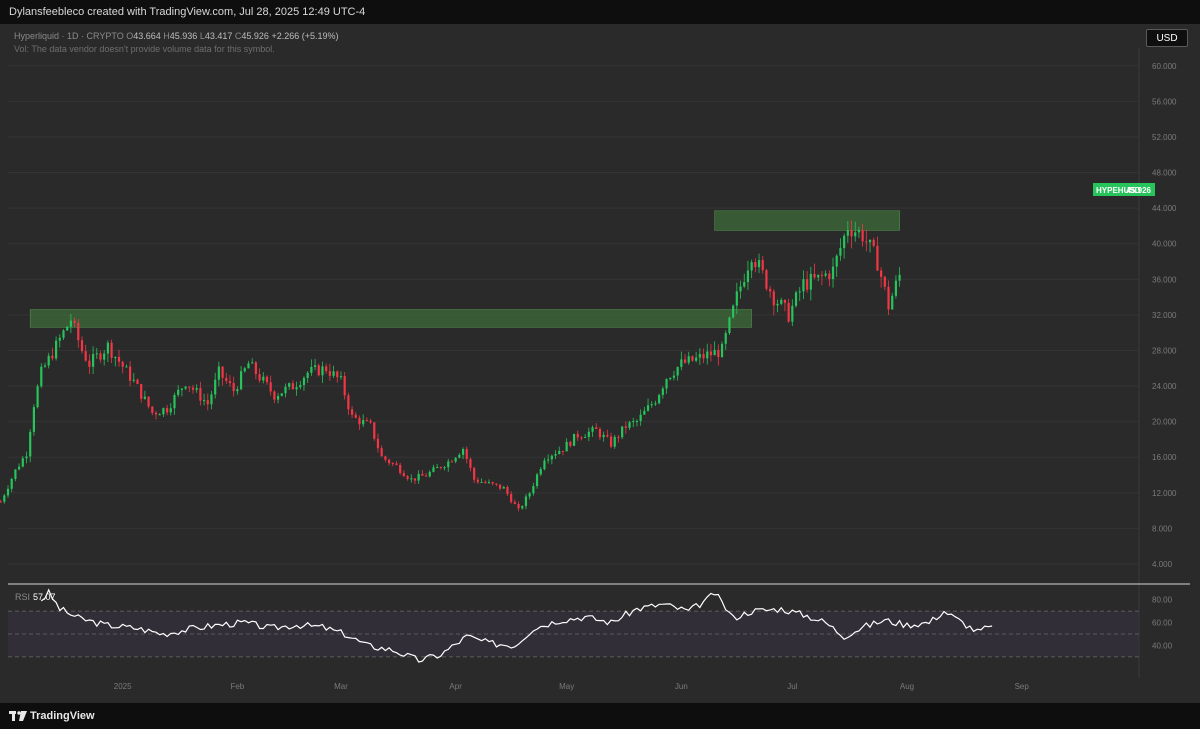  Describe the element at coordinates (18, 716) in the screenshot. I see `tradingview-logo-icon` at that location.